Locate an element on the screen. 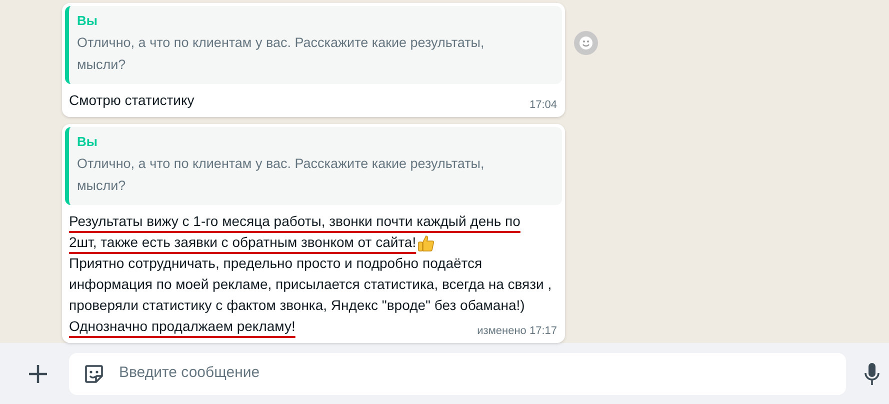  plus-icon is located at coordinates (38, 373).